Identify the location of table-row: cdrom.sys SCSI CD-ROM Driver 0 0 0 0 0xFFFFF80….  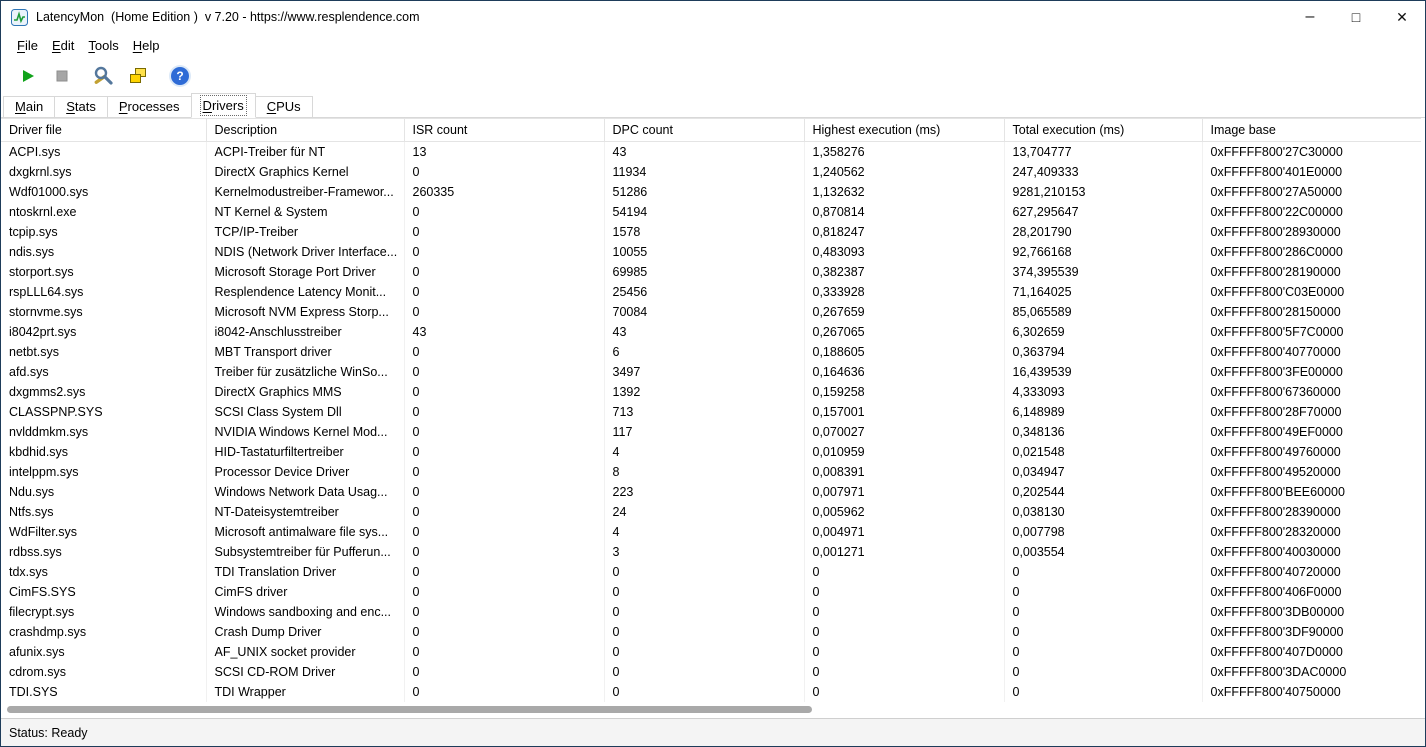
(711, 671).